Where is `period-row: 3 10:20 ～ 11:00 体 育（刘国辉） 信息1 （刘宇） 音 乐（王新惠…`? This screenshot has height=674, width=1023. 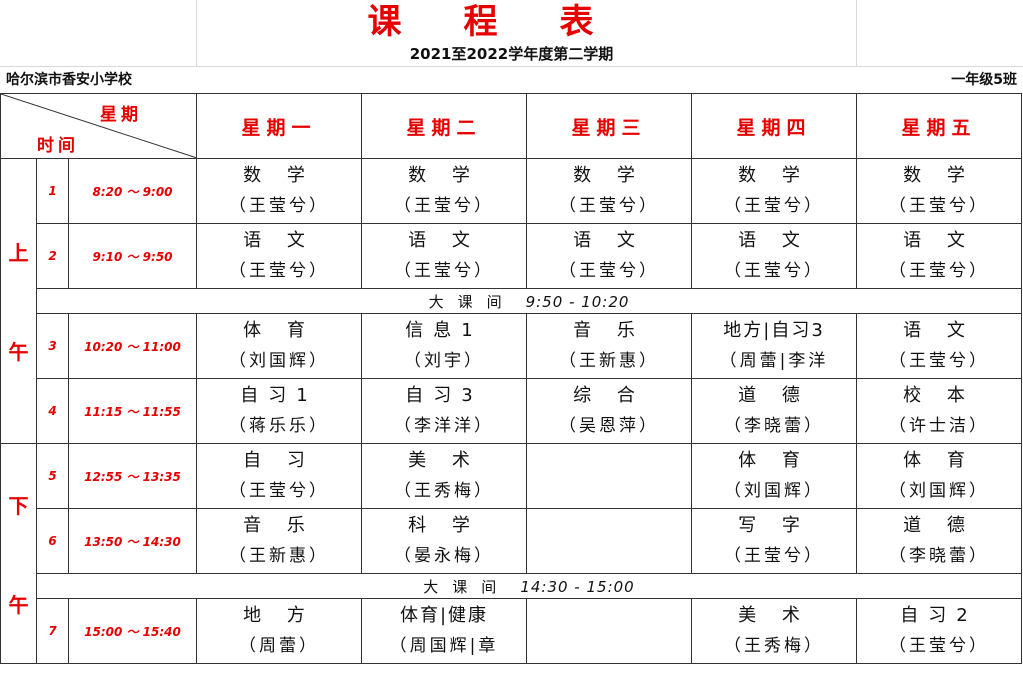 period-row: 3 10:20 ～ 11:00 体 育（刘国辉） 信息1 （刘宇） 音 乐（王新惠… is located at coordinates (512, 346).